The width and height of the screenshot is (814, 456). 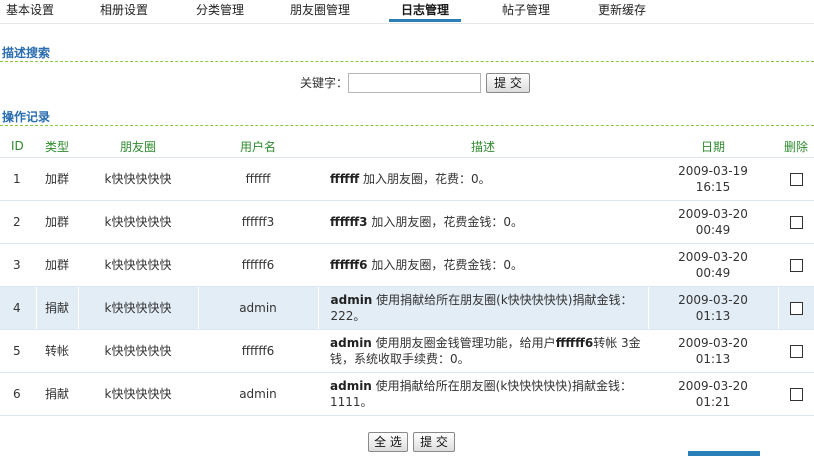 I want to click on row-username: ffffff, so click(x=258, y=179).